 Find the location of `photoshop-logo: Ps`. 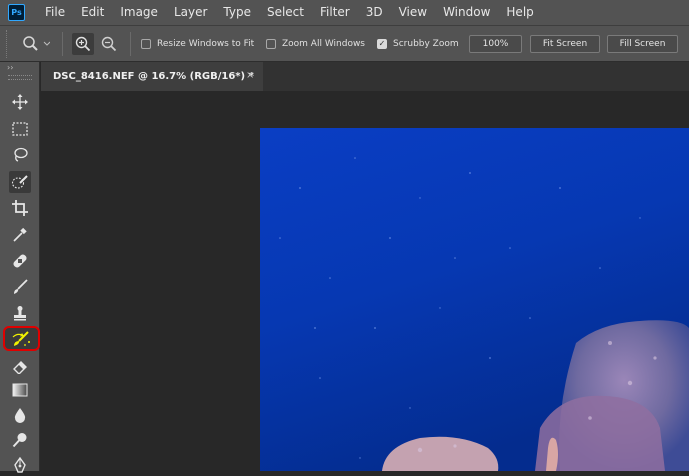

photoshop-logo: Ps is located at coordinates (16, 12).